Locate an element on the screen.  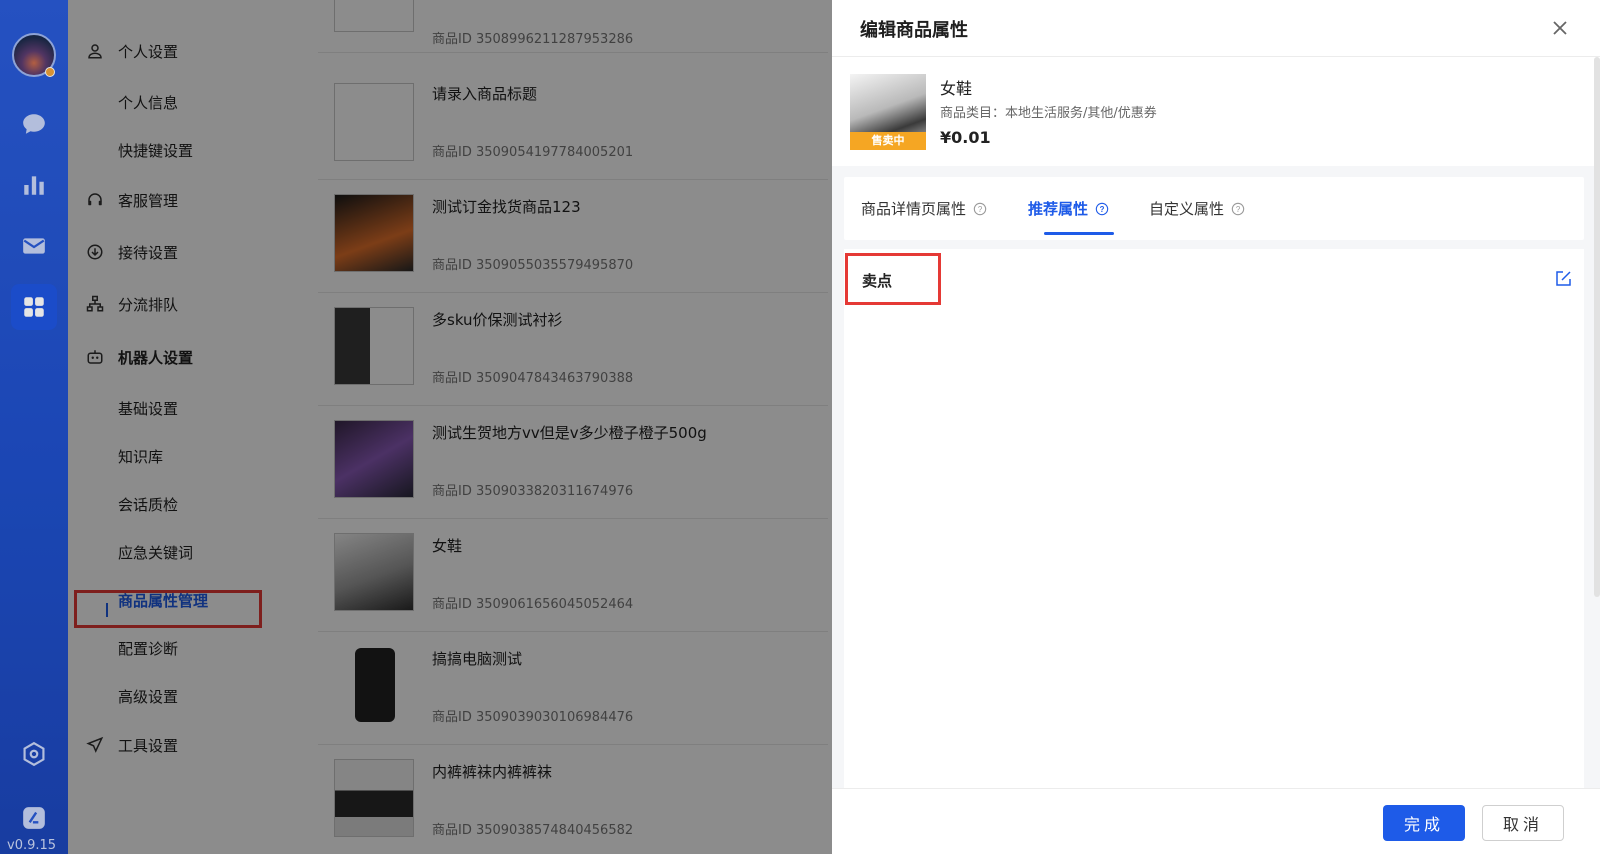
apps-icon is located at coordinates (34, 307).